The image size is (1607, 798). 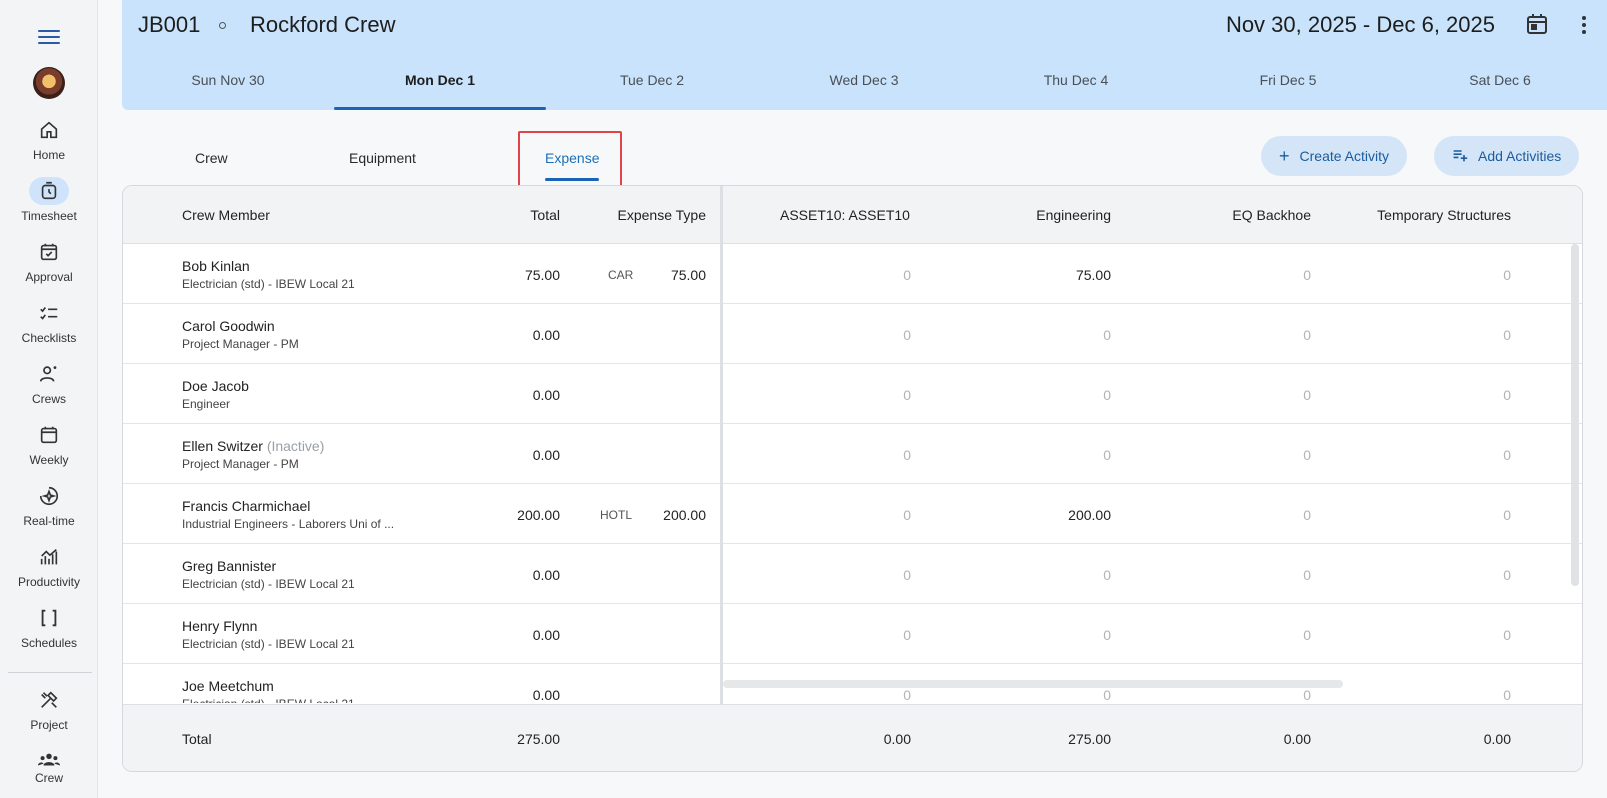 I want to click on sidebar-item-crew: Crew, so click(x=49, y=767).